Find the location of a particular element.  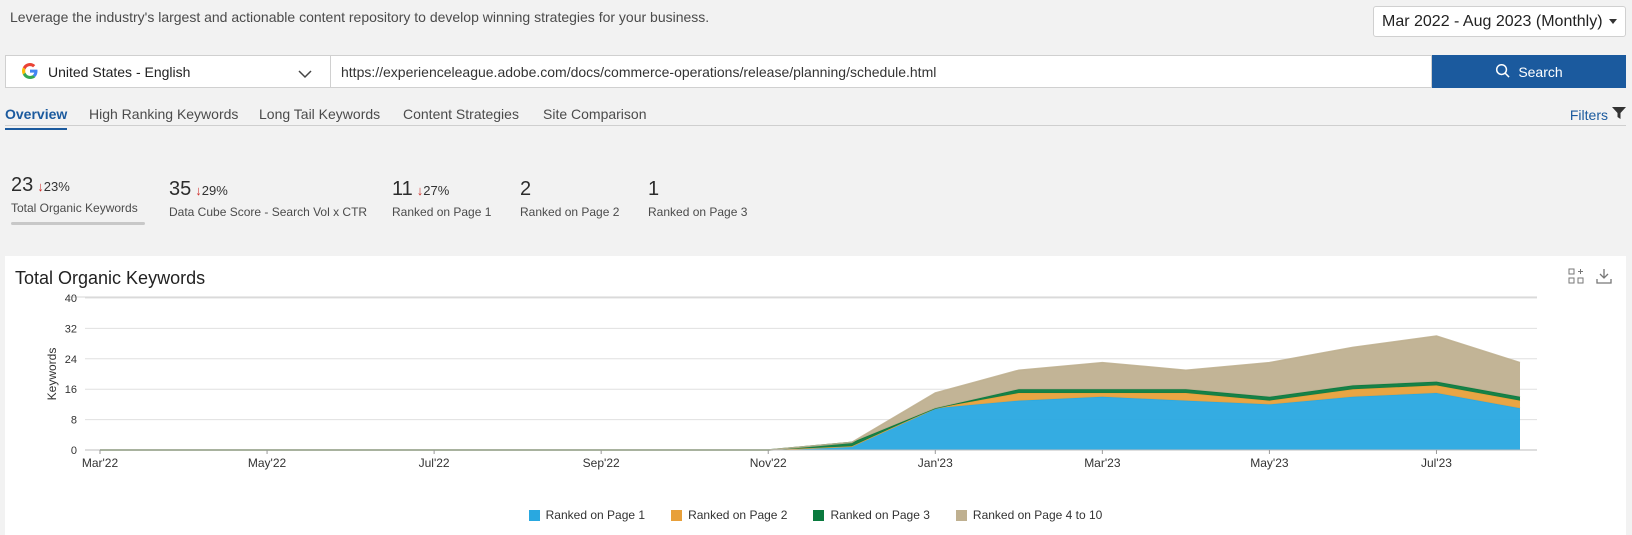

x-tick-label: Mar'23 is located at coordinates (1102, 463).